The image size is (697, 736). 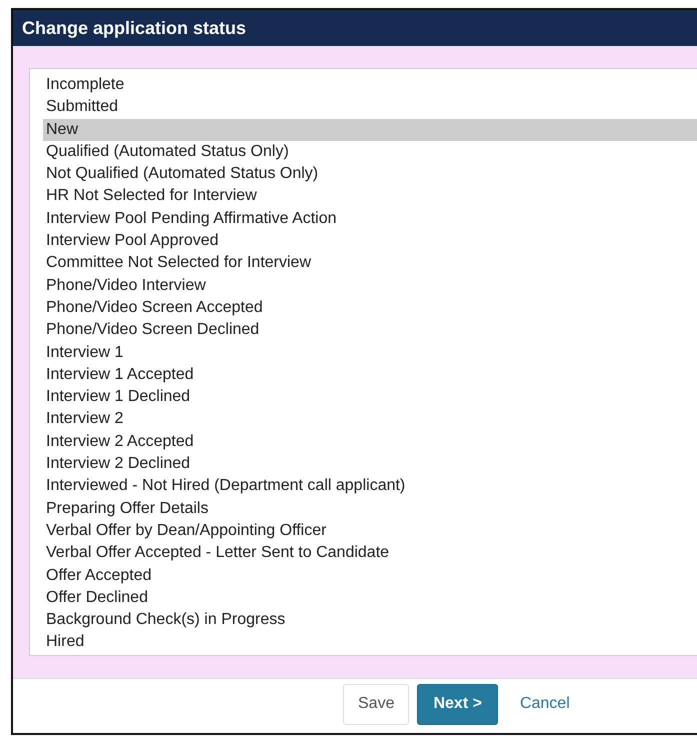 I want to click on status-option: Background Check(s) in Progress, so click(x=370, y=620).